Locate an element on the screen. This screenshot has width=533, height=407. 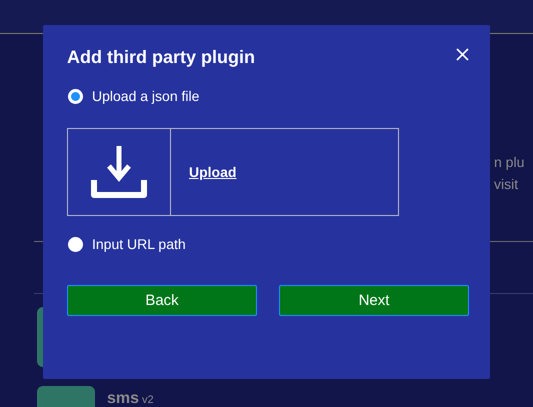
next-button: Next is located at coordinates (374, 300).